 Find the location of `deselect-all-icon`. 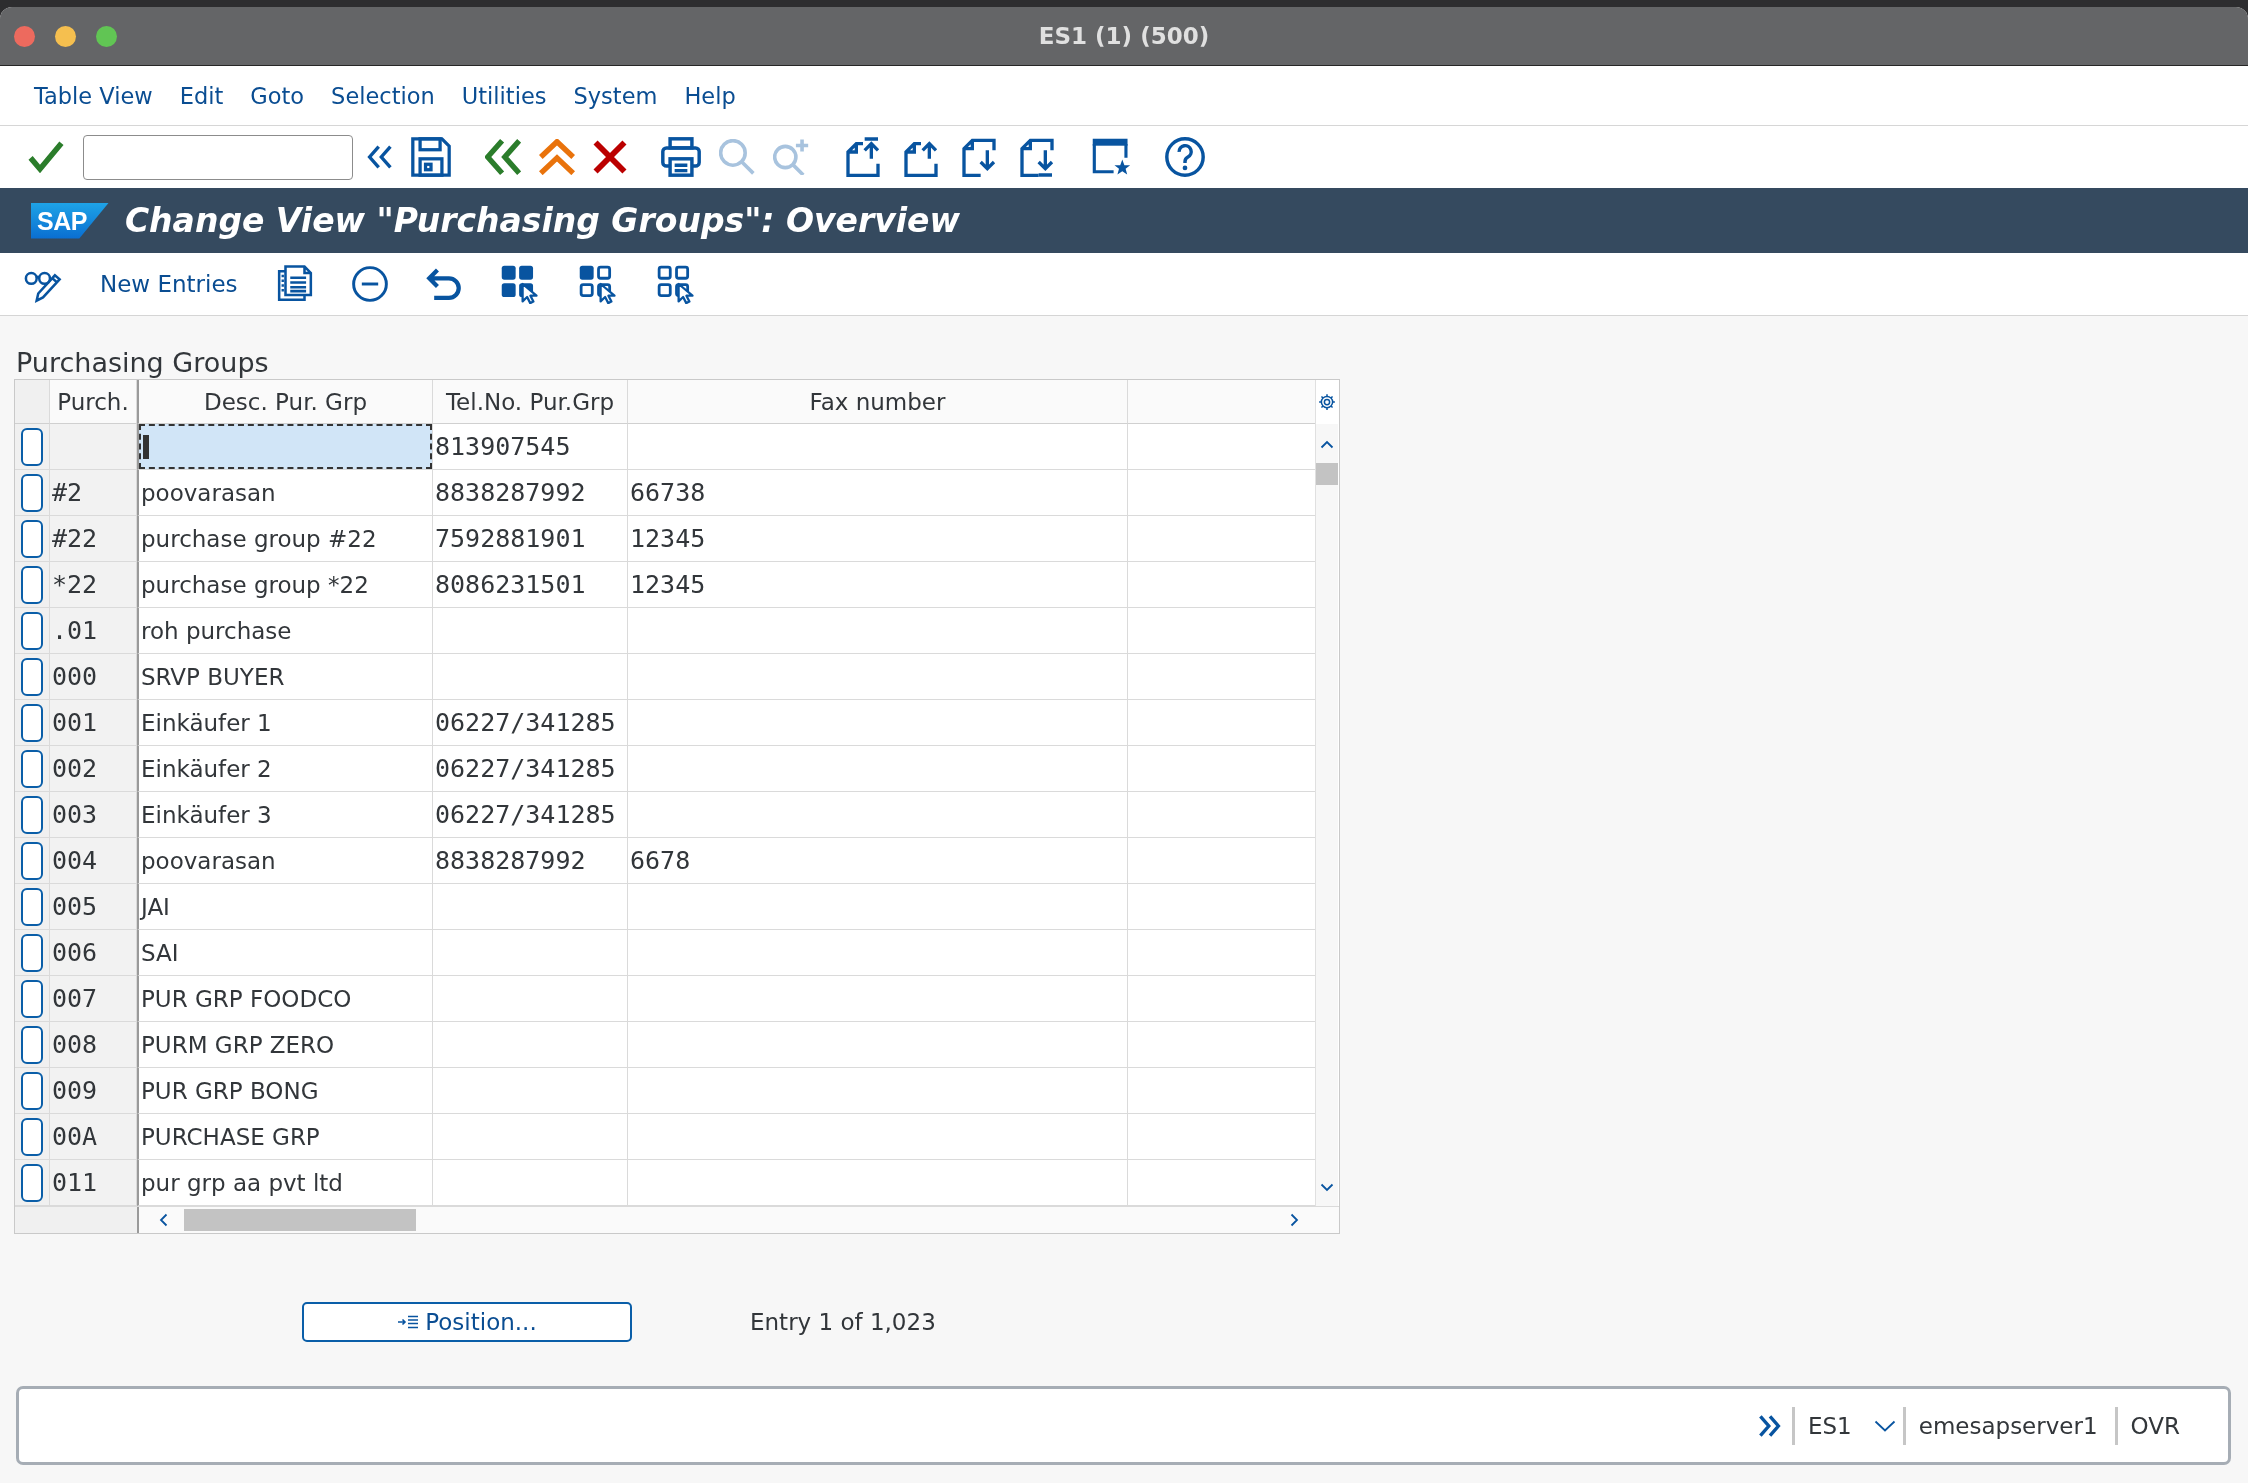

deselect-all-icon is located at coordinates (675, 284).